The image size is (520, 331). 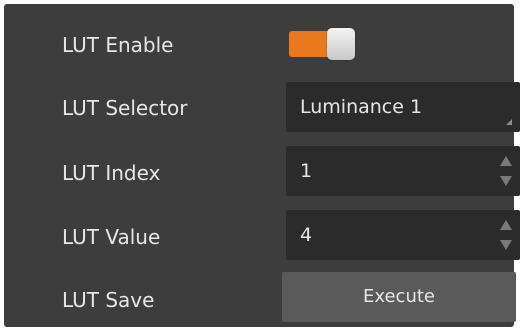 What do you see at coordinates (341, 44) in the screenshot?
I see `toggle-knob` at bounding box center [341, 44].